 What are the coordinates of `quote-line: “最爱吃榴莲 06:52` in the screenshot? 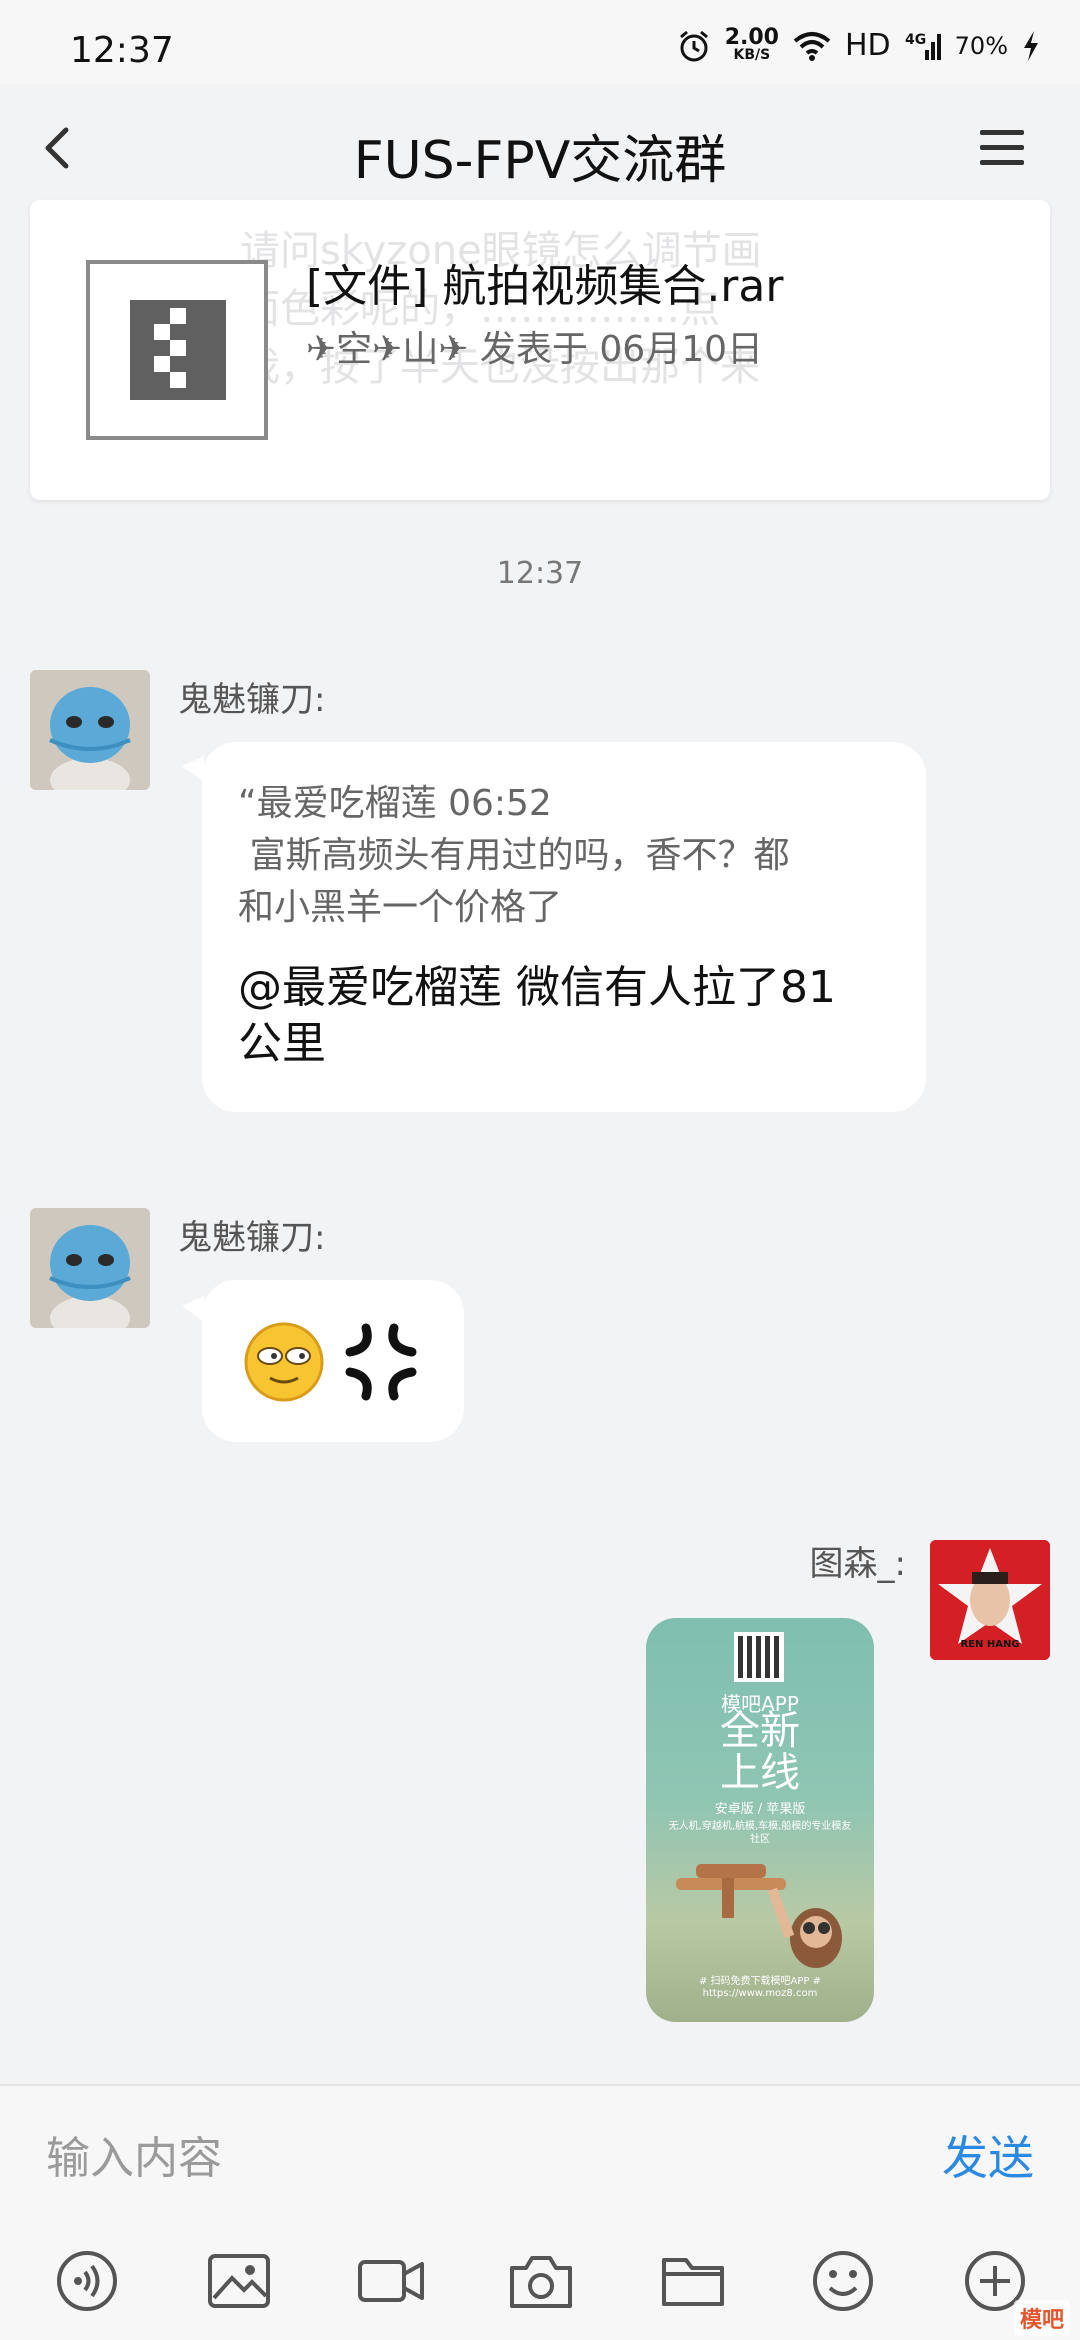 It's located at (395, 803).